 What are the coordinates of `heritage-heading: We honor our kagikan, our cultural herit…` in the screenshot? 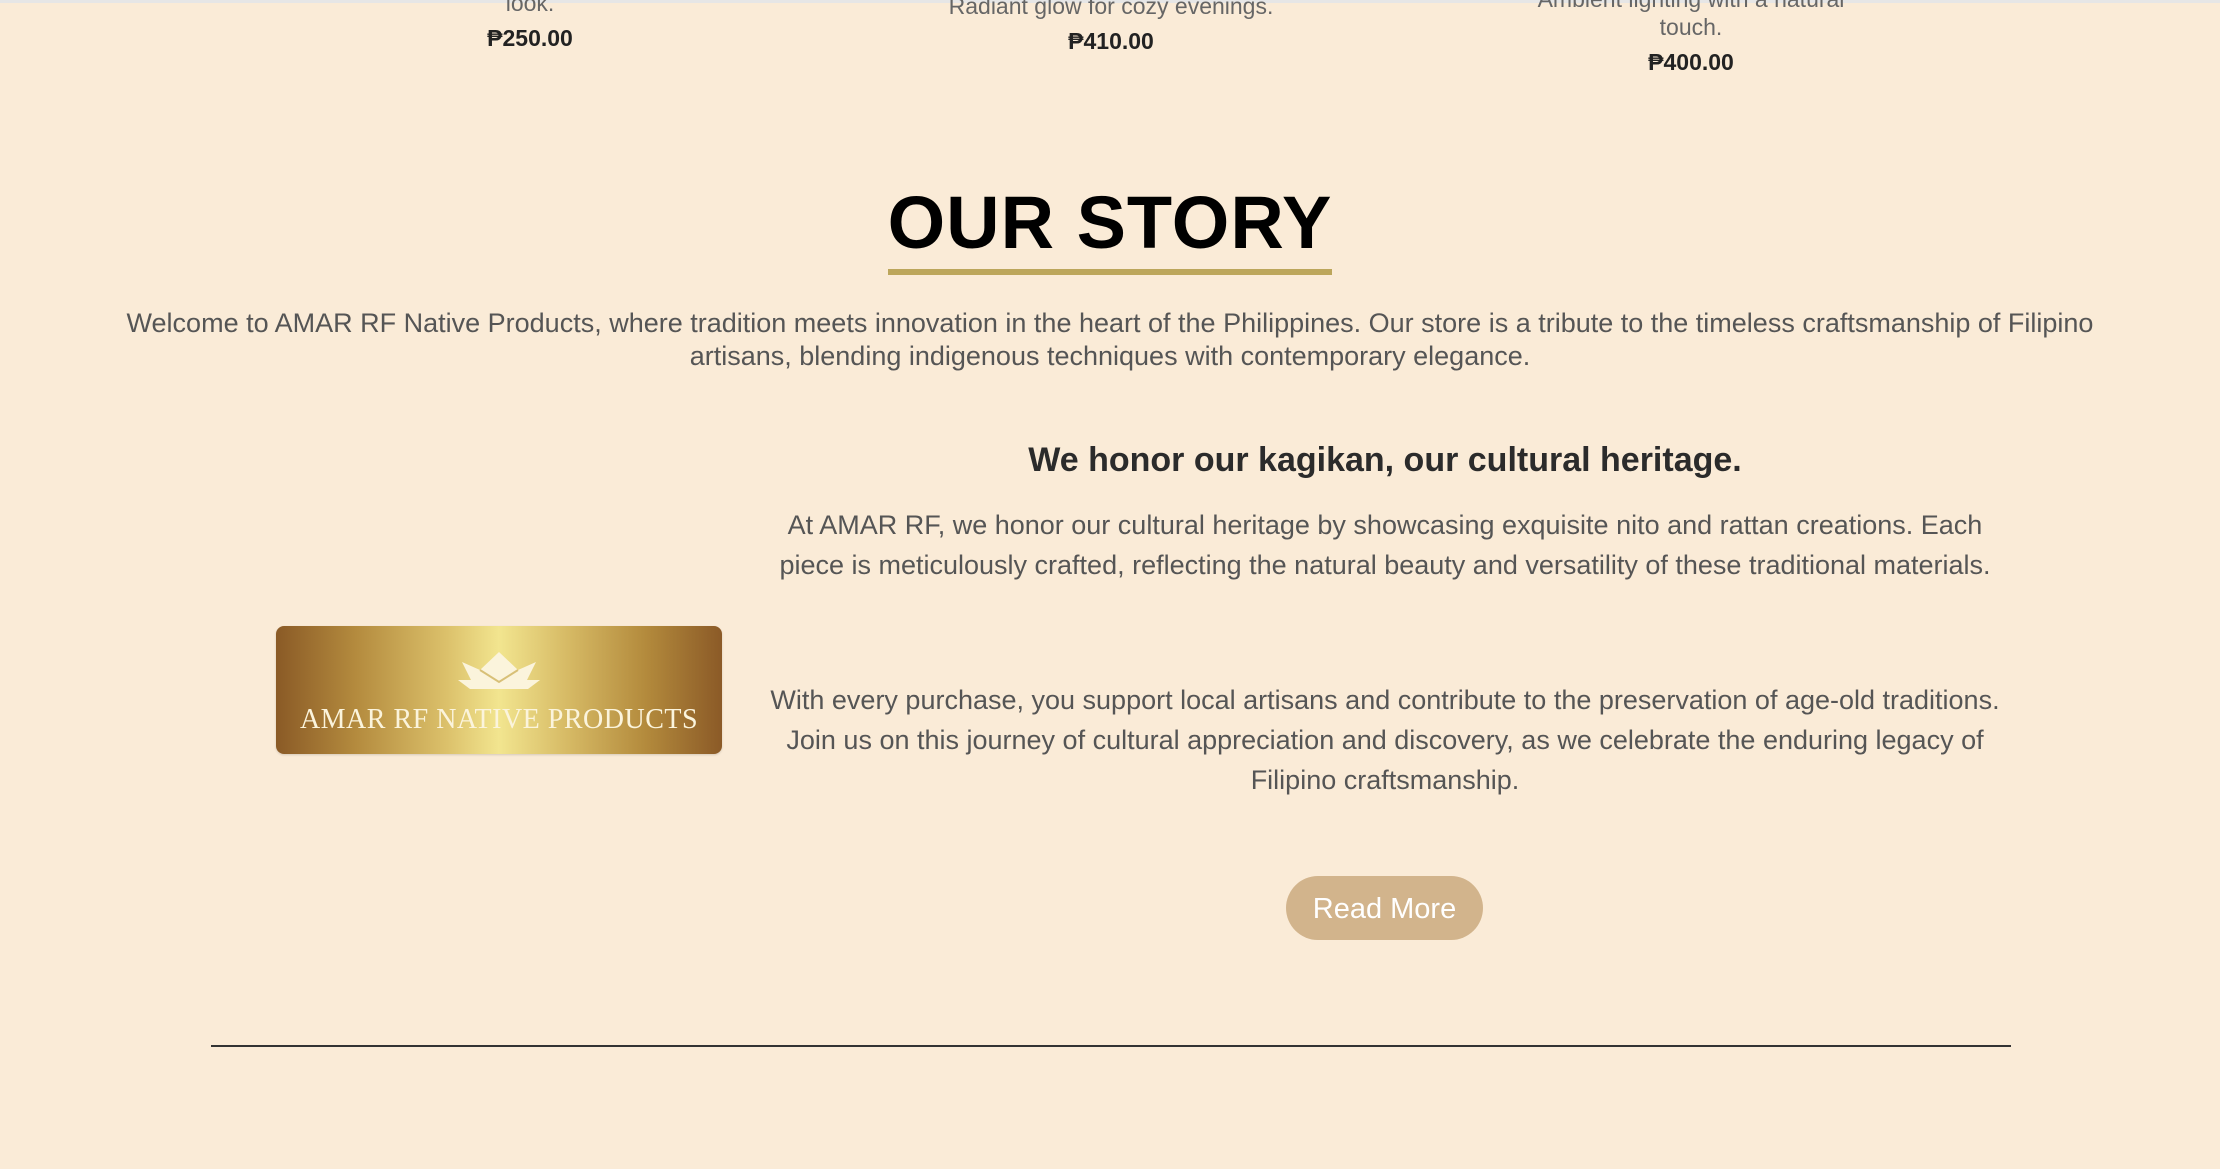 It's located at (1385, 460).